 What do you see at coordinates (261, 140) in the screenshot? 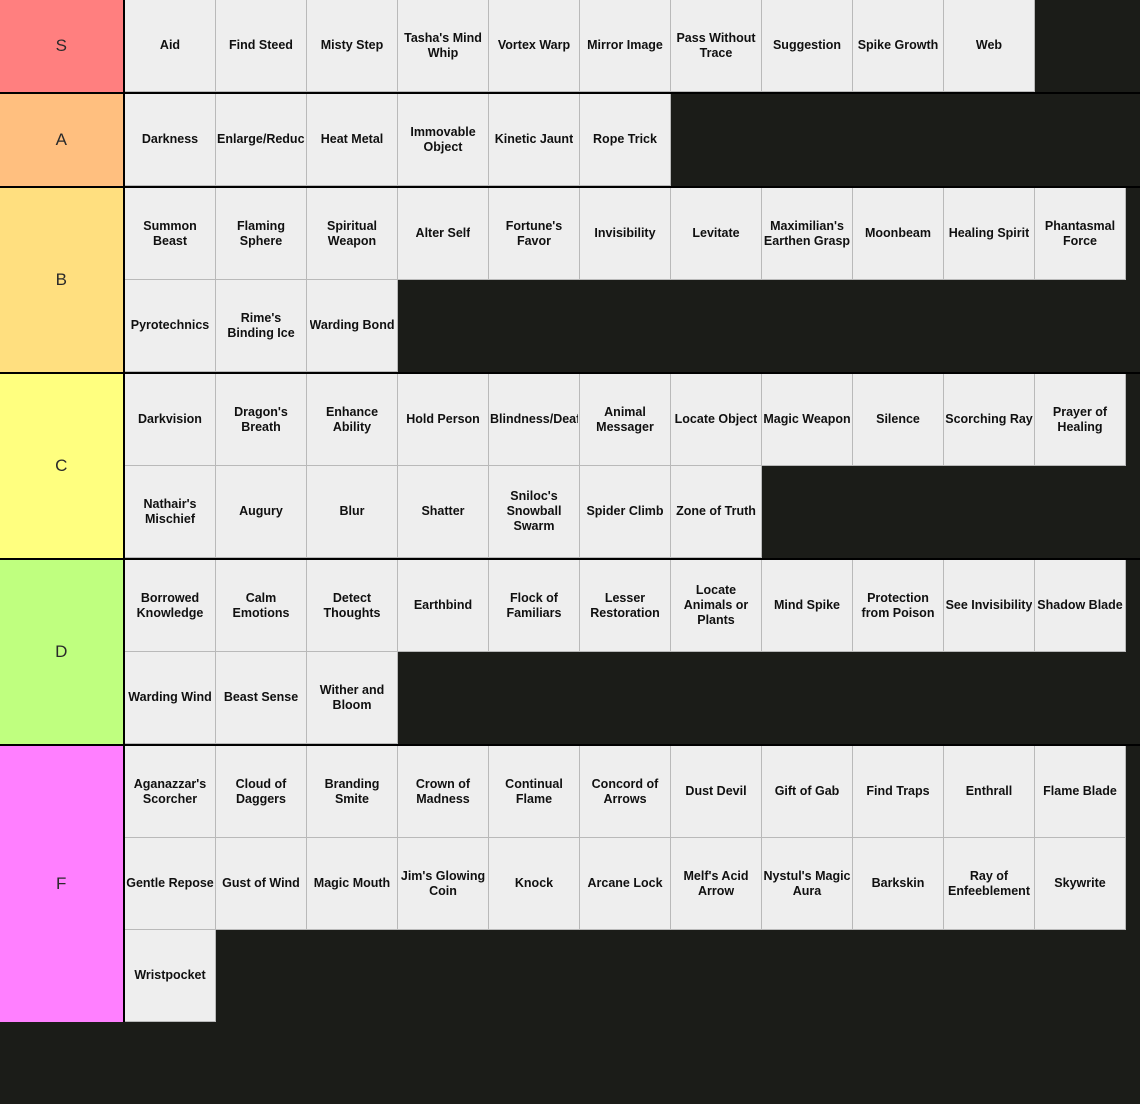
I see `tier-item: Enlarge/Reduce` at bounding box center [261, 140].